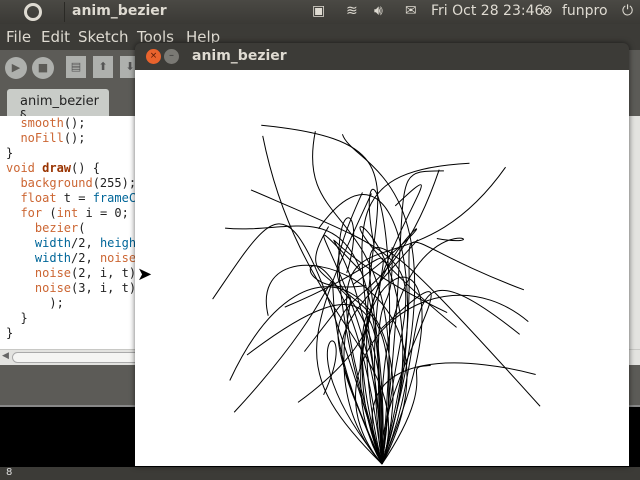 The width and height of the screenshot is (640, 480). I want to click on code-token: void, so click(24, 168).